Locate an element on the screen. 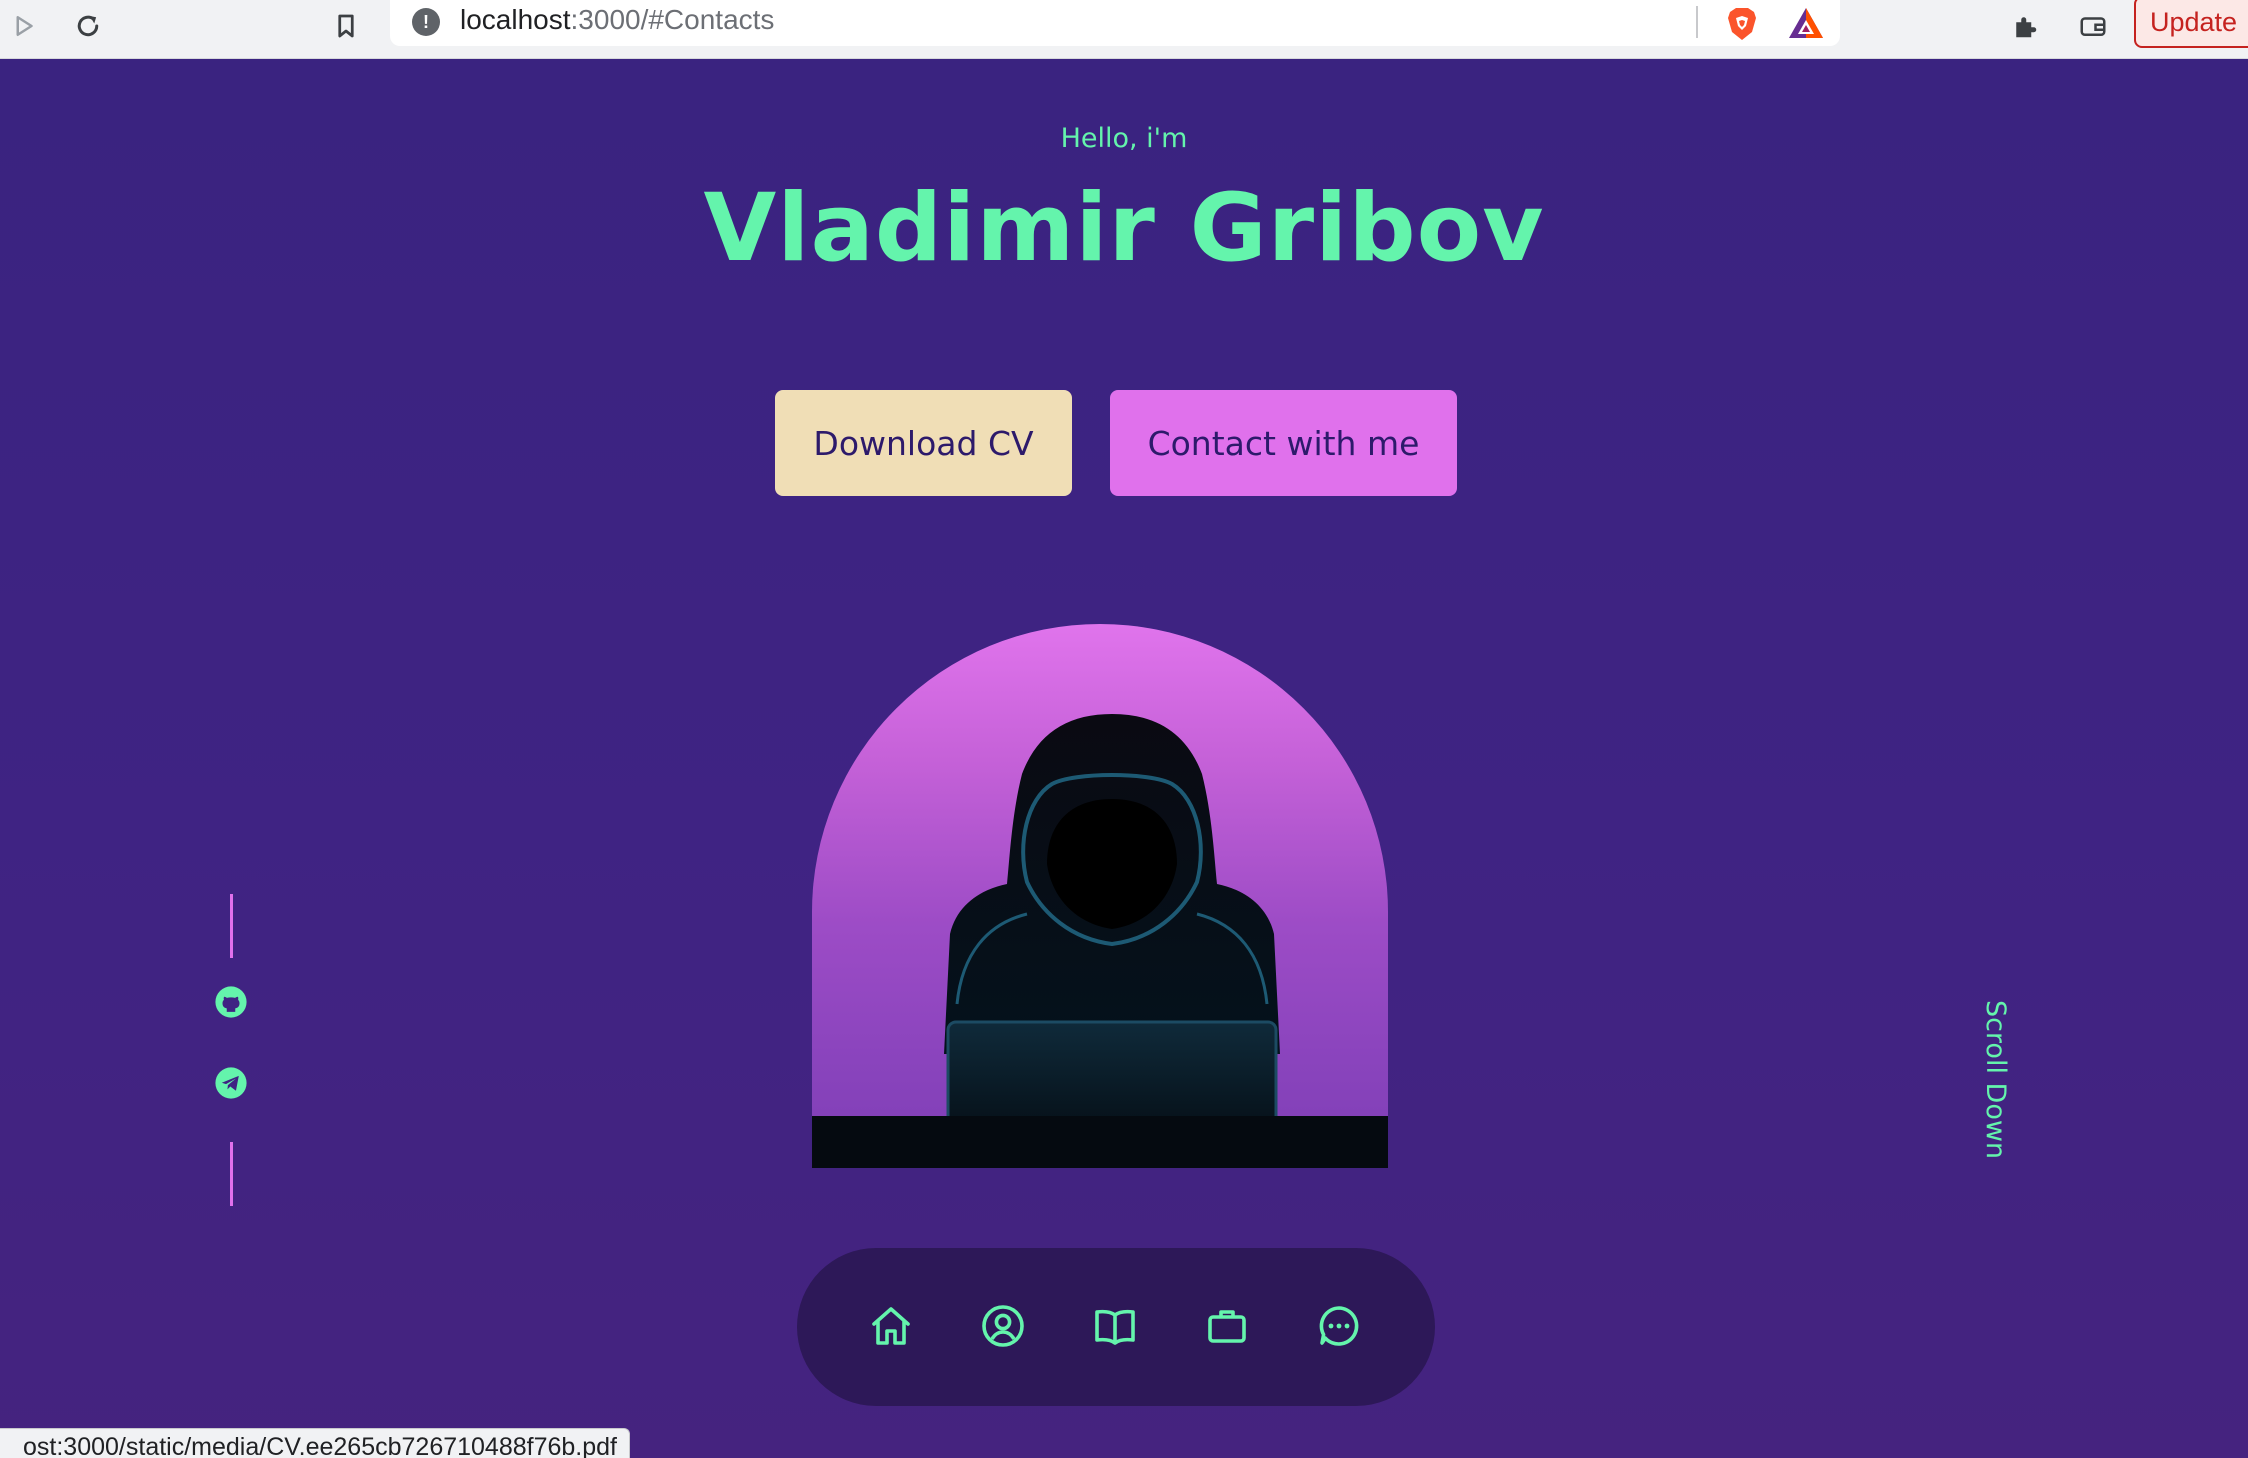 The image size is (2248, 1458). user-icon is located at coordinates (1003, 1326).